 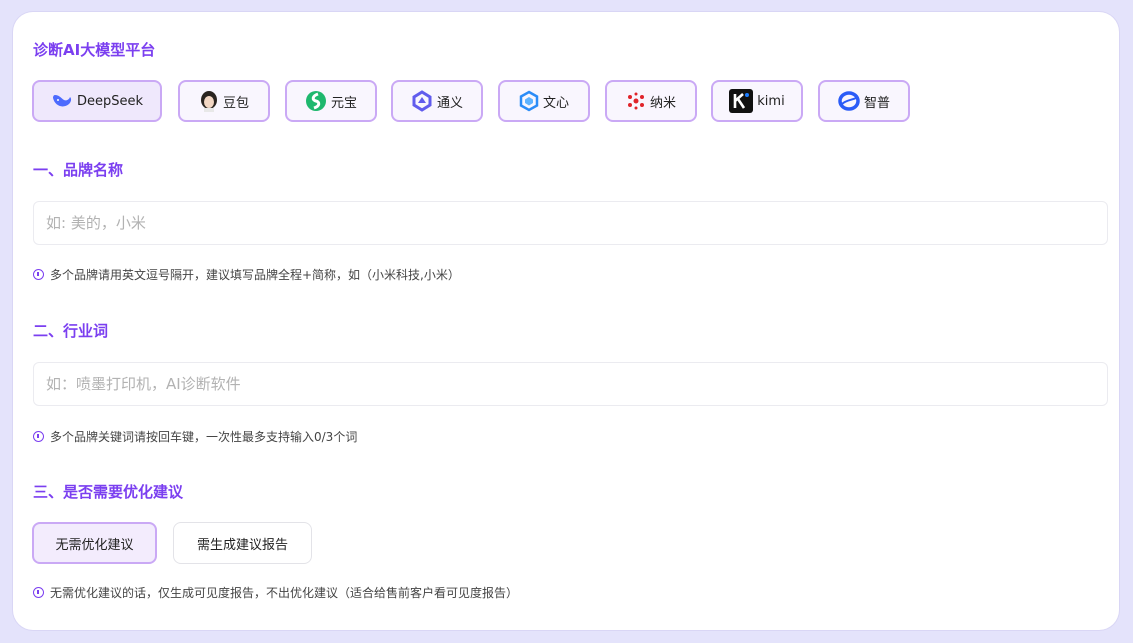 I want to click on platform-deepseek-button: DeepSeek, so click(x=97, y=101).